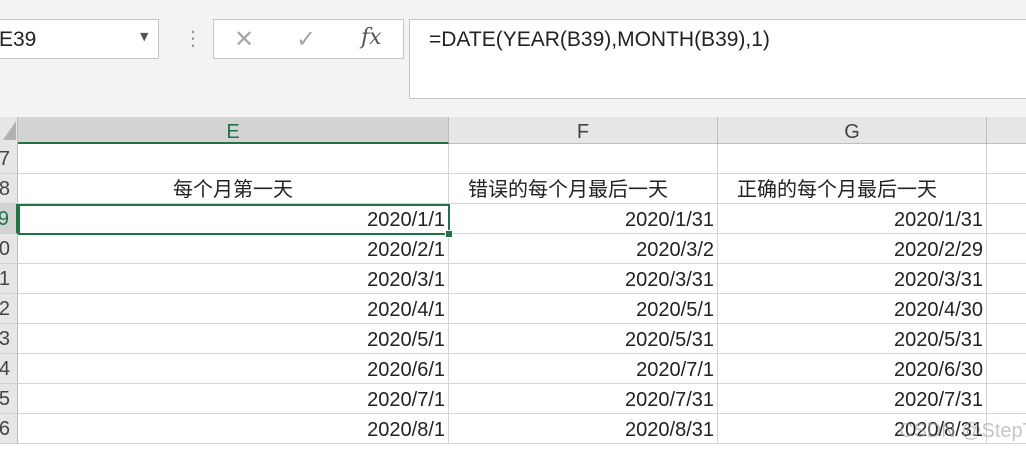 Image resolution: width=1026 pixels, height=450 pixels. What do you see at coordinates (1006, 130) in the screenshot?
I see `column-header-next` at bounding box center [1006, 130].